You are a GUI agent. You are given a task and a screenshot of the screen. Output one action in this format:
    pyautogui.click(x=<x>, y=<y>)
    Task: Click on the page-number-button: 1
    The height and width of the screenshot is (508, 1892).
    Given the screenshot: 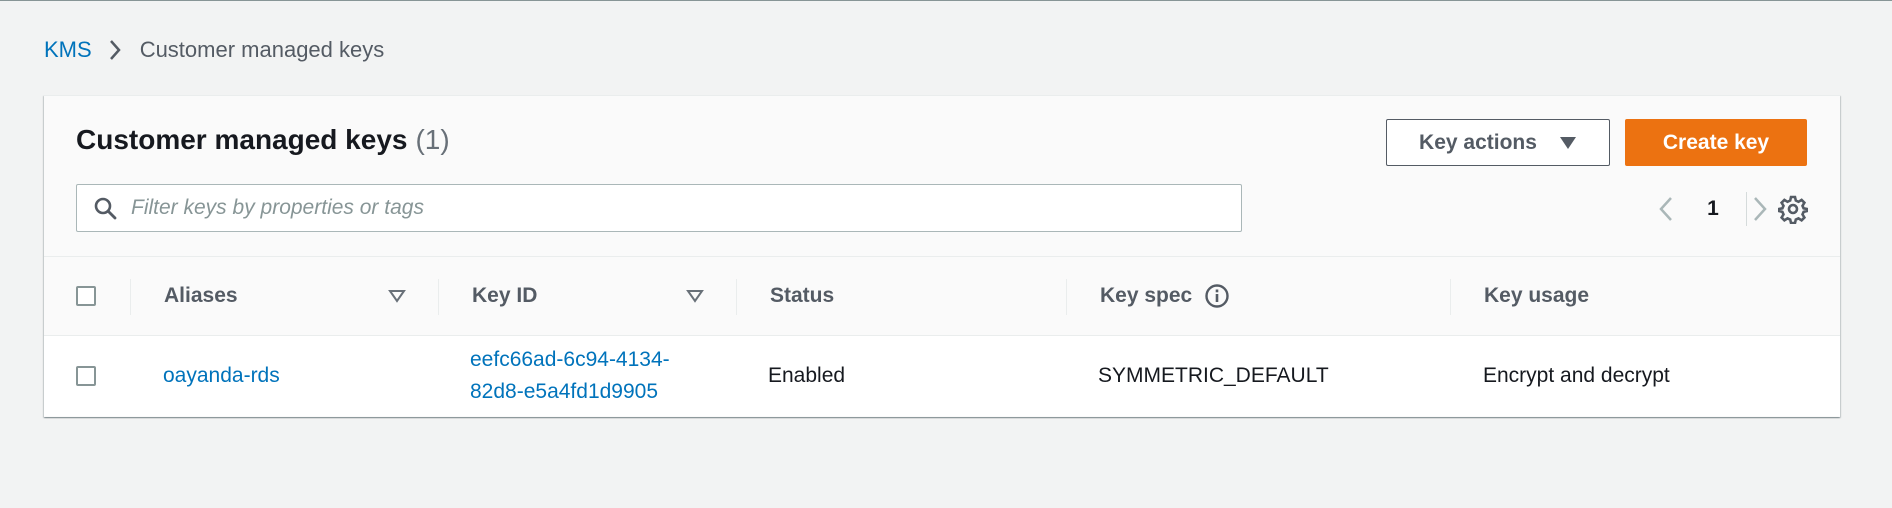 What is the action you would take?
    pyautogui.click(x=1713, y=209)
    